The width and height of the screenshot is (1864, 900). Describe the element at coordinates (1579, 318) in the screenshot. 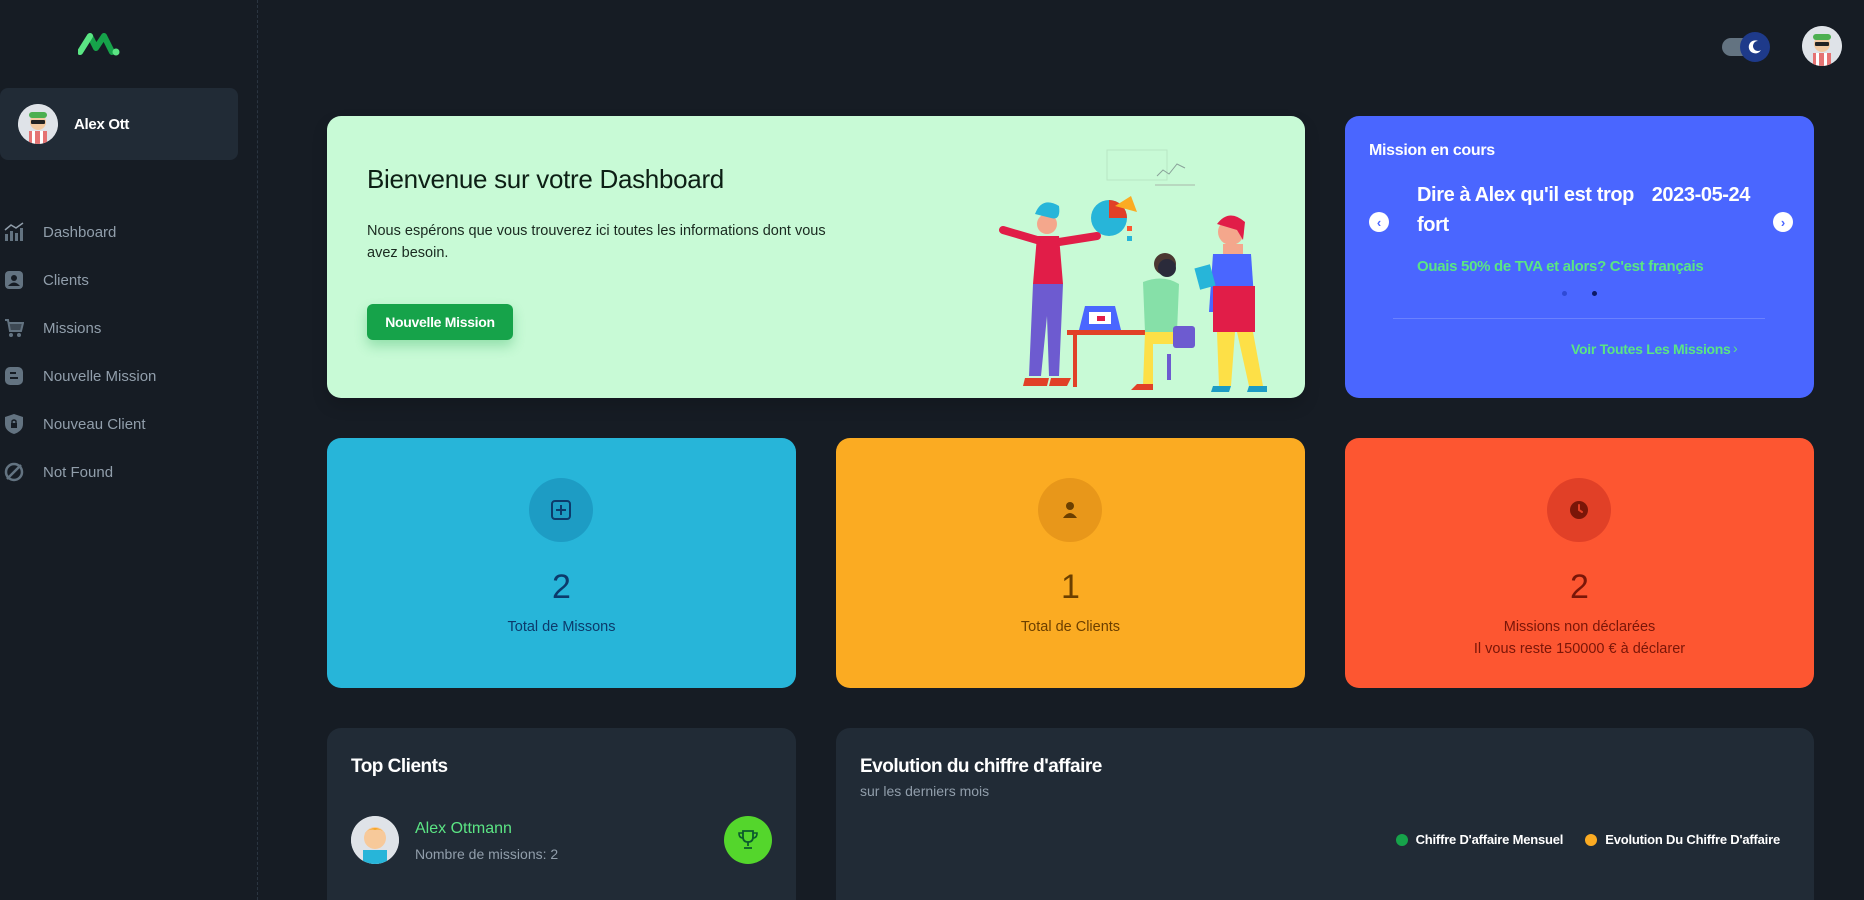

I see `divider` at that location.